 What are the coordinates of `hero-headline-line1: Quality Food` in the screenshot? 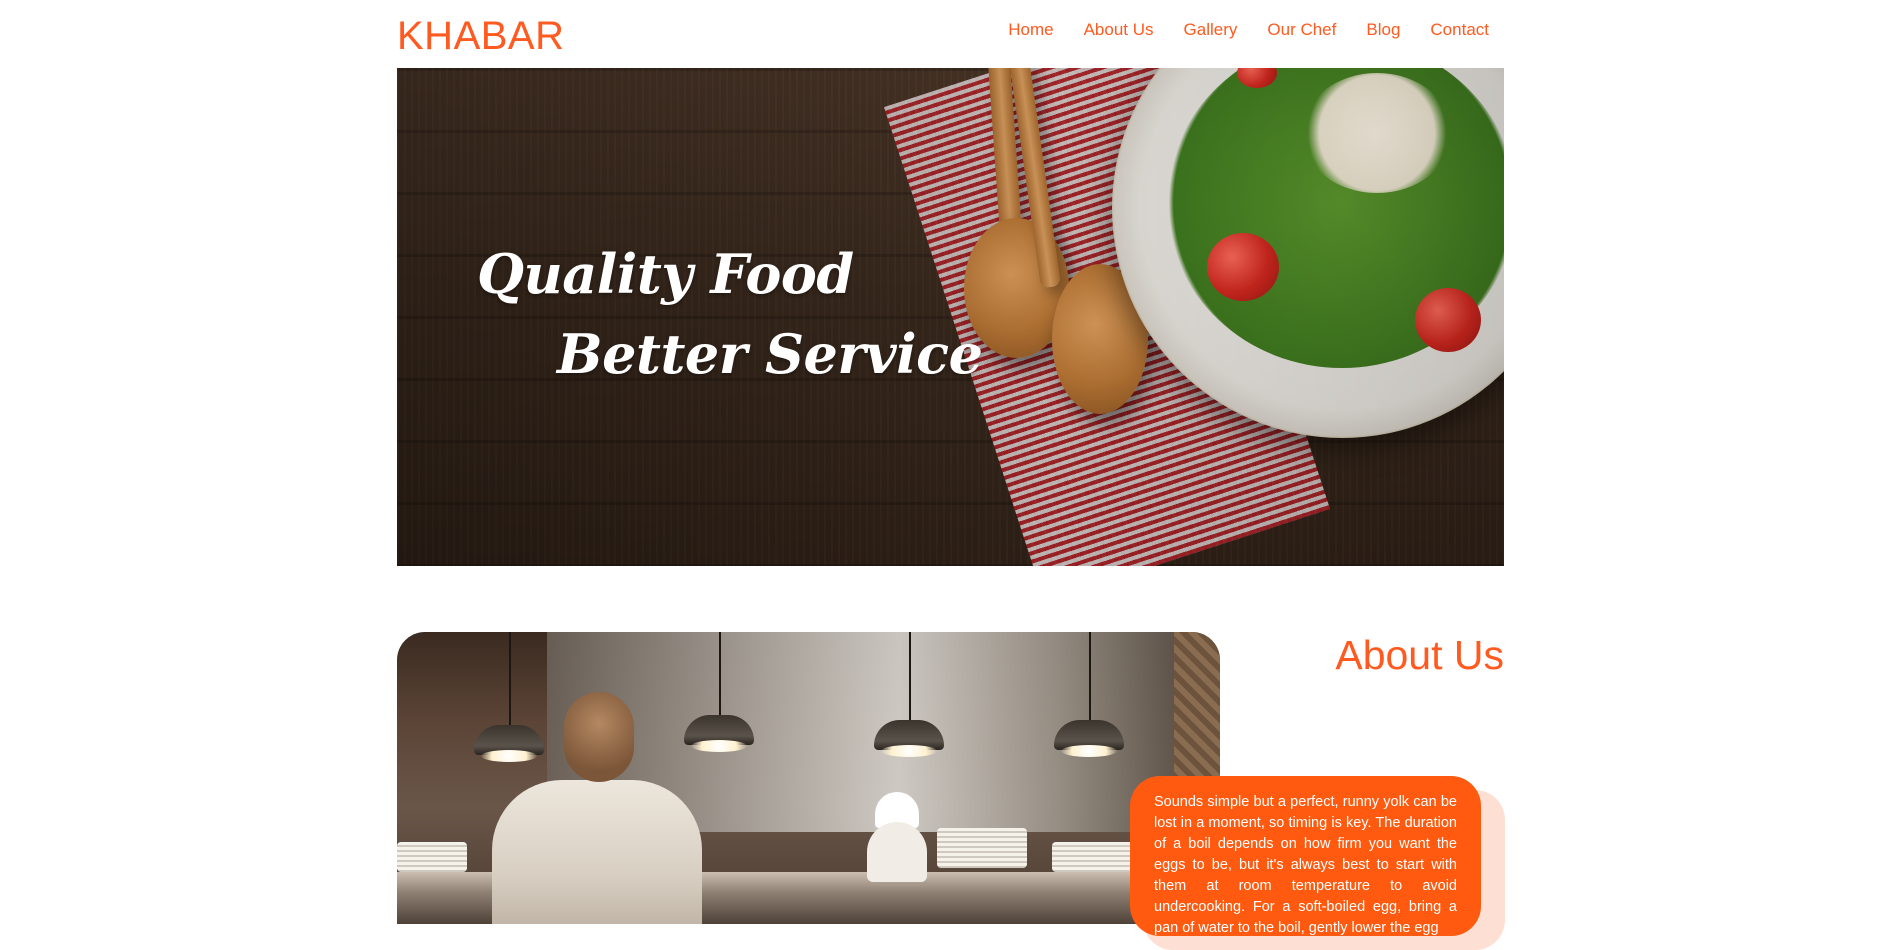 It's located at (665, 274).